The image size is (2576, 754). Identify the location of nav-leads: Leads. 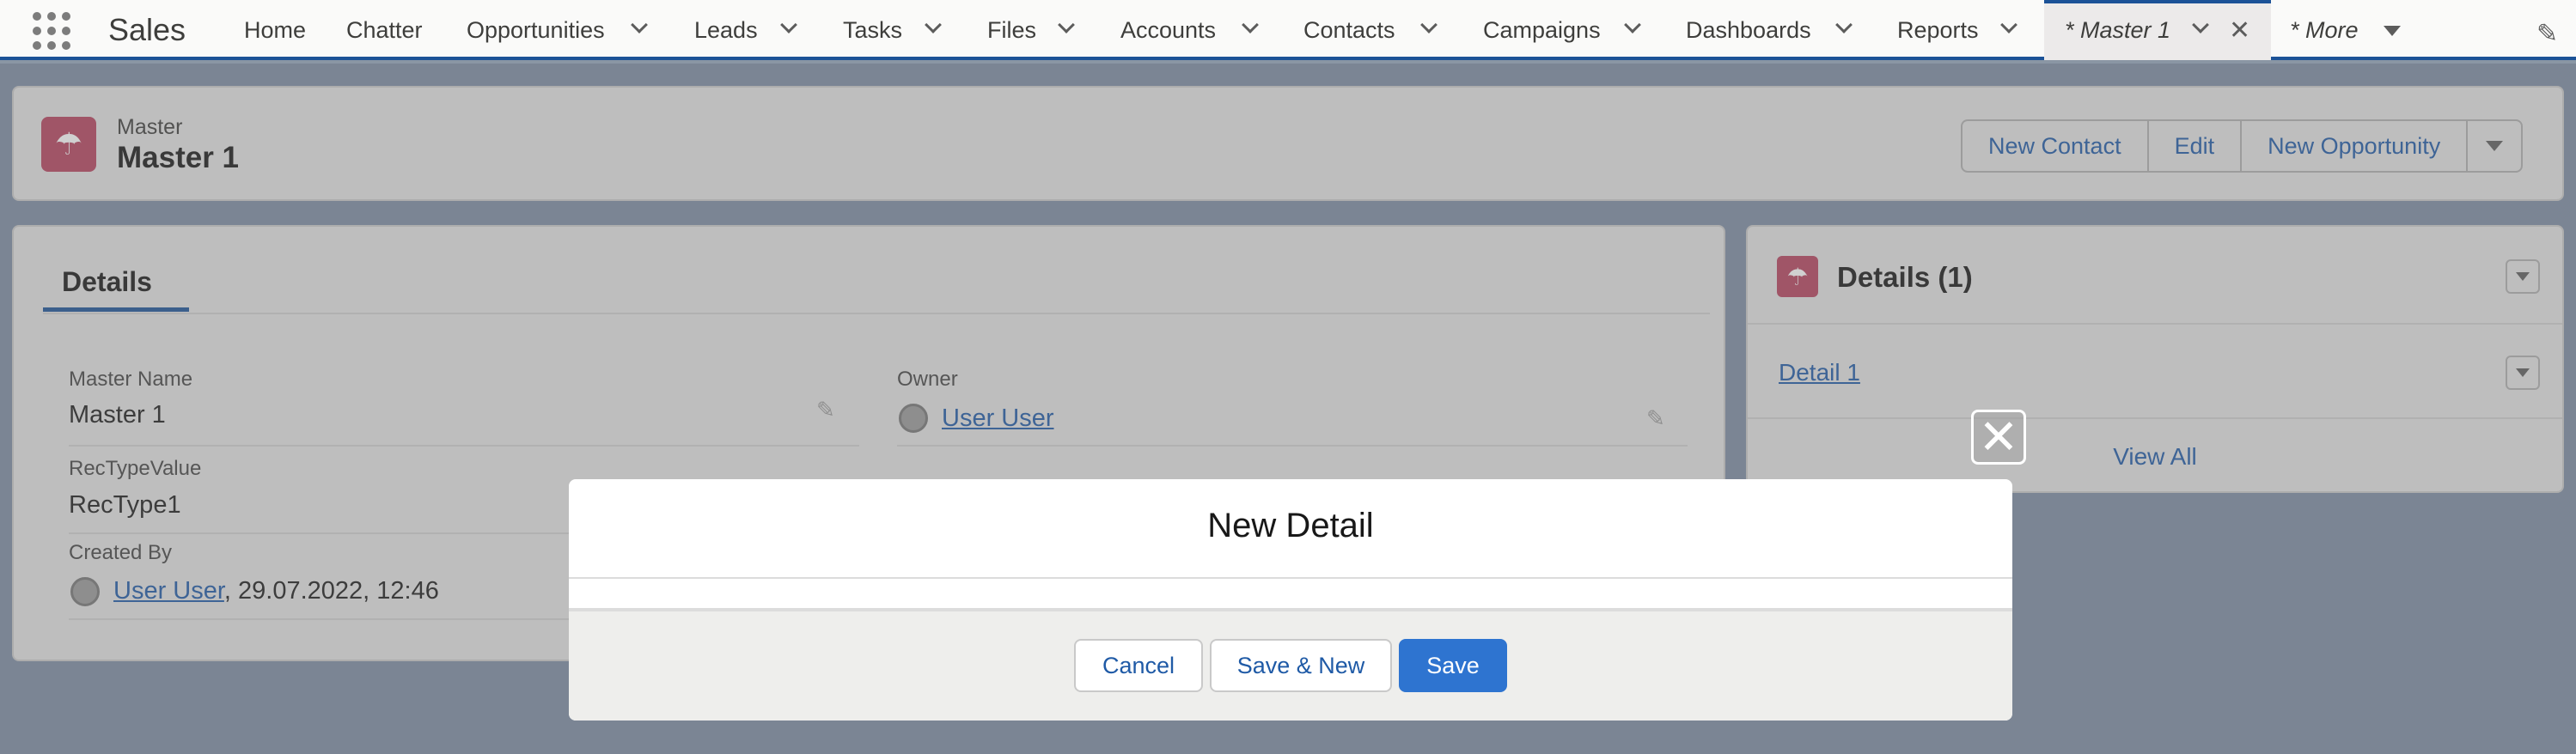
(726, 30).